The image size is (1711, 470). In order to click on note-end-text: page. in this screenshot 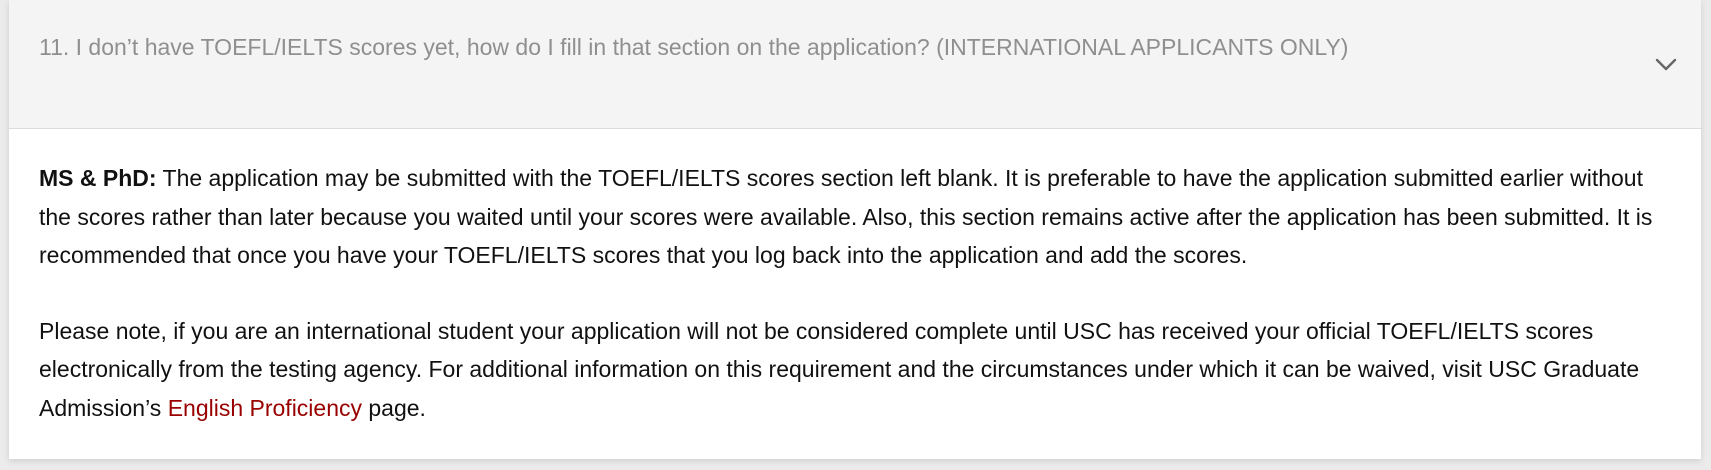, I will do `click(394, 407)`.